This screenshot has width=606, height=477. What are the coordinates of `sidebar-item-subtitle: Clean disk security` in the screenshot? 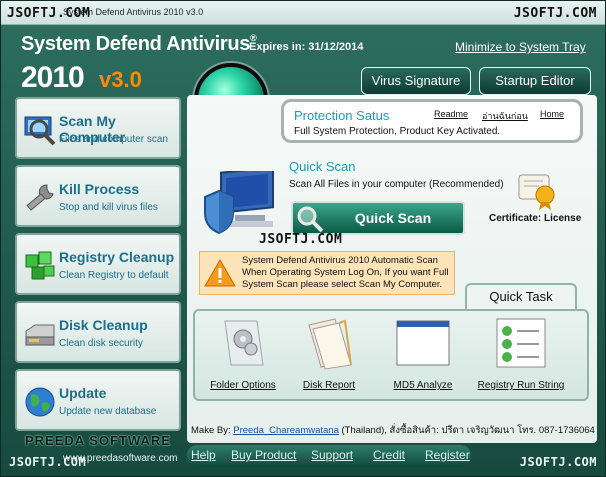 It's located at (101, 343).